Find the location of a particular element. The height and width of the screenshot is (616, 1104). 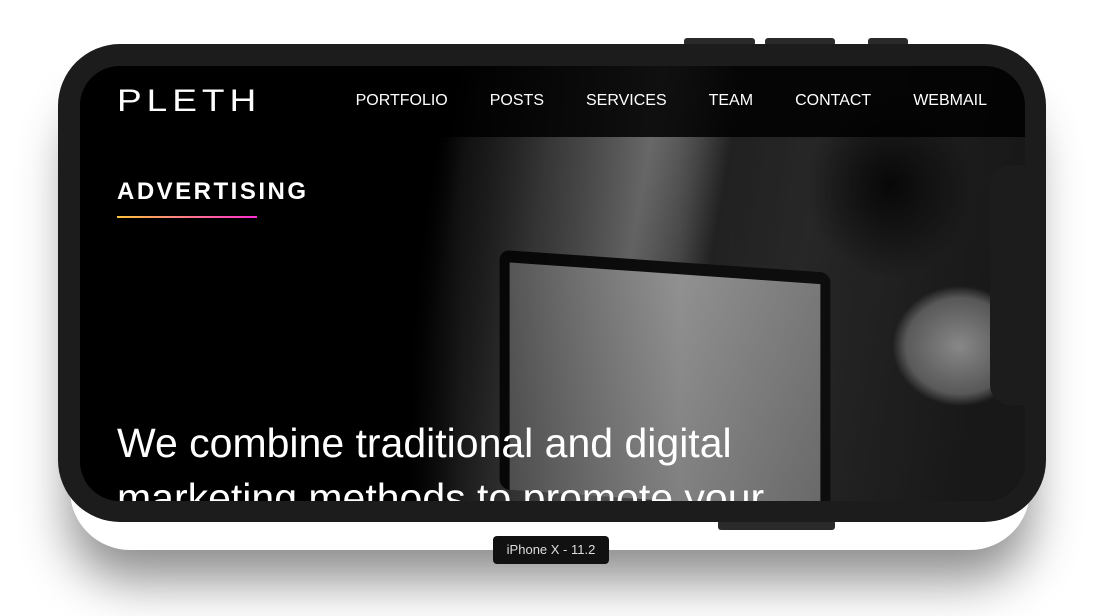

accent-underline is located at coordinates (187, 217).